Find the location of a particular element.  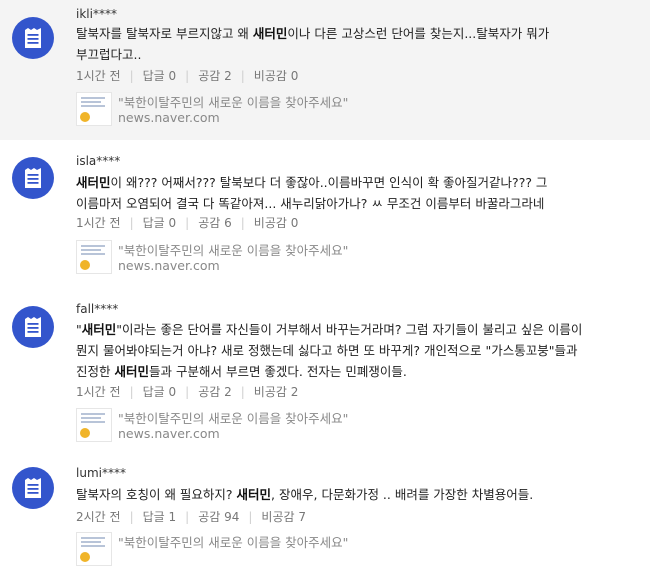

comment-username: ikli**** is located at coordinates (96, 14).